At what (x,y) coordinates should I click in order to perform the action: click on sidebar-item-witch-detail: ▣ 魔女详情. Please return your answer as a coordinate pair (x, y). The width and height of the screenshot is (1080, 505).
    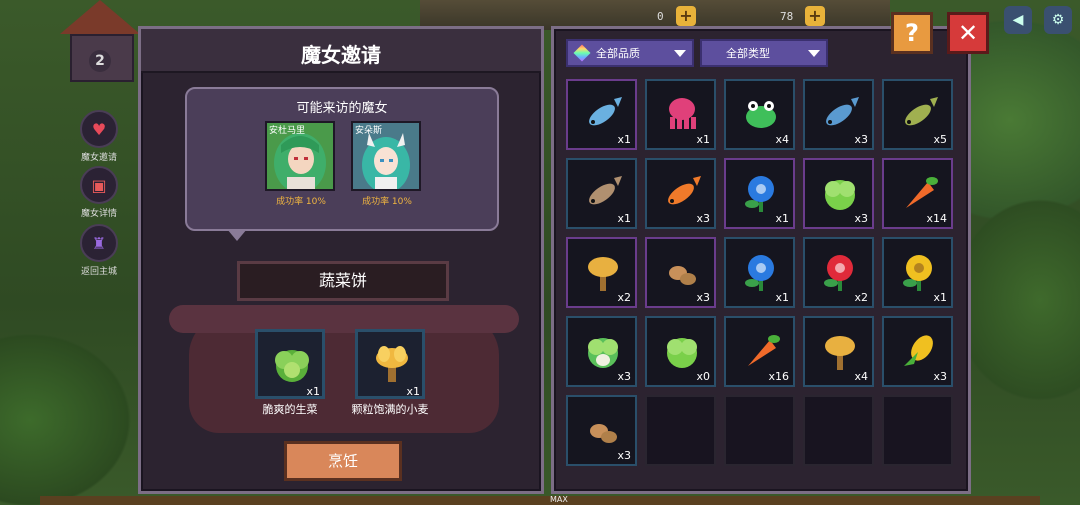
    Looking at the image, I should click on (99, 192).